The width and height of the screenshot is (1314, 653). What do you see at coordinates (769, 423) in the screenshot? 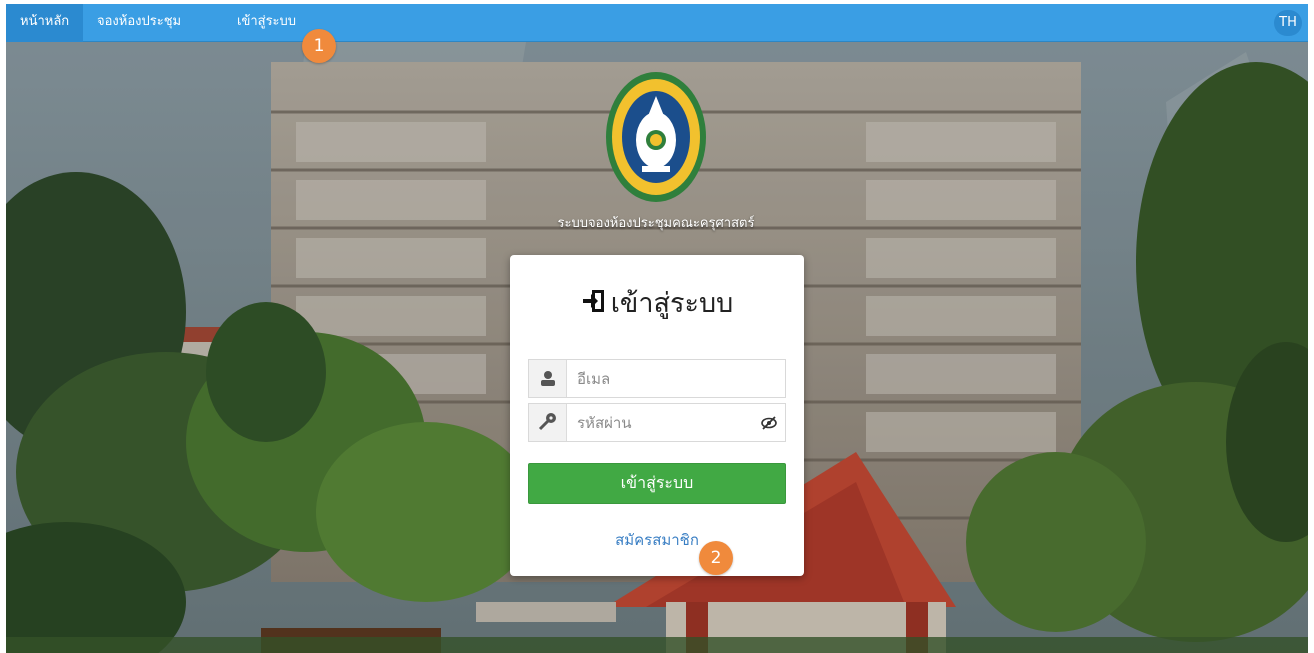
I see `eye-slash-icon` at bounding box center [769, 423].